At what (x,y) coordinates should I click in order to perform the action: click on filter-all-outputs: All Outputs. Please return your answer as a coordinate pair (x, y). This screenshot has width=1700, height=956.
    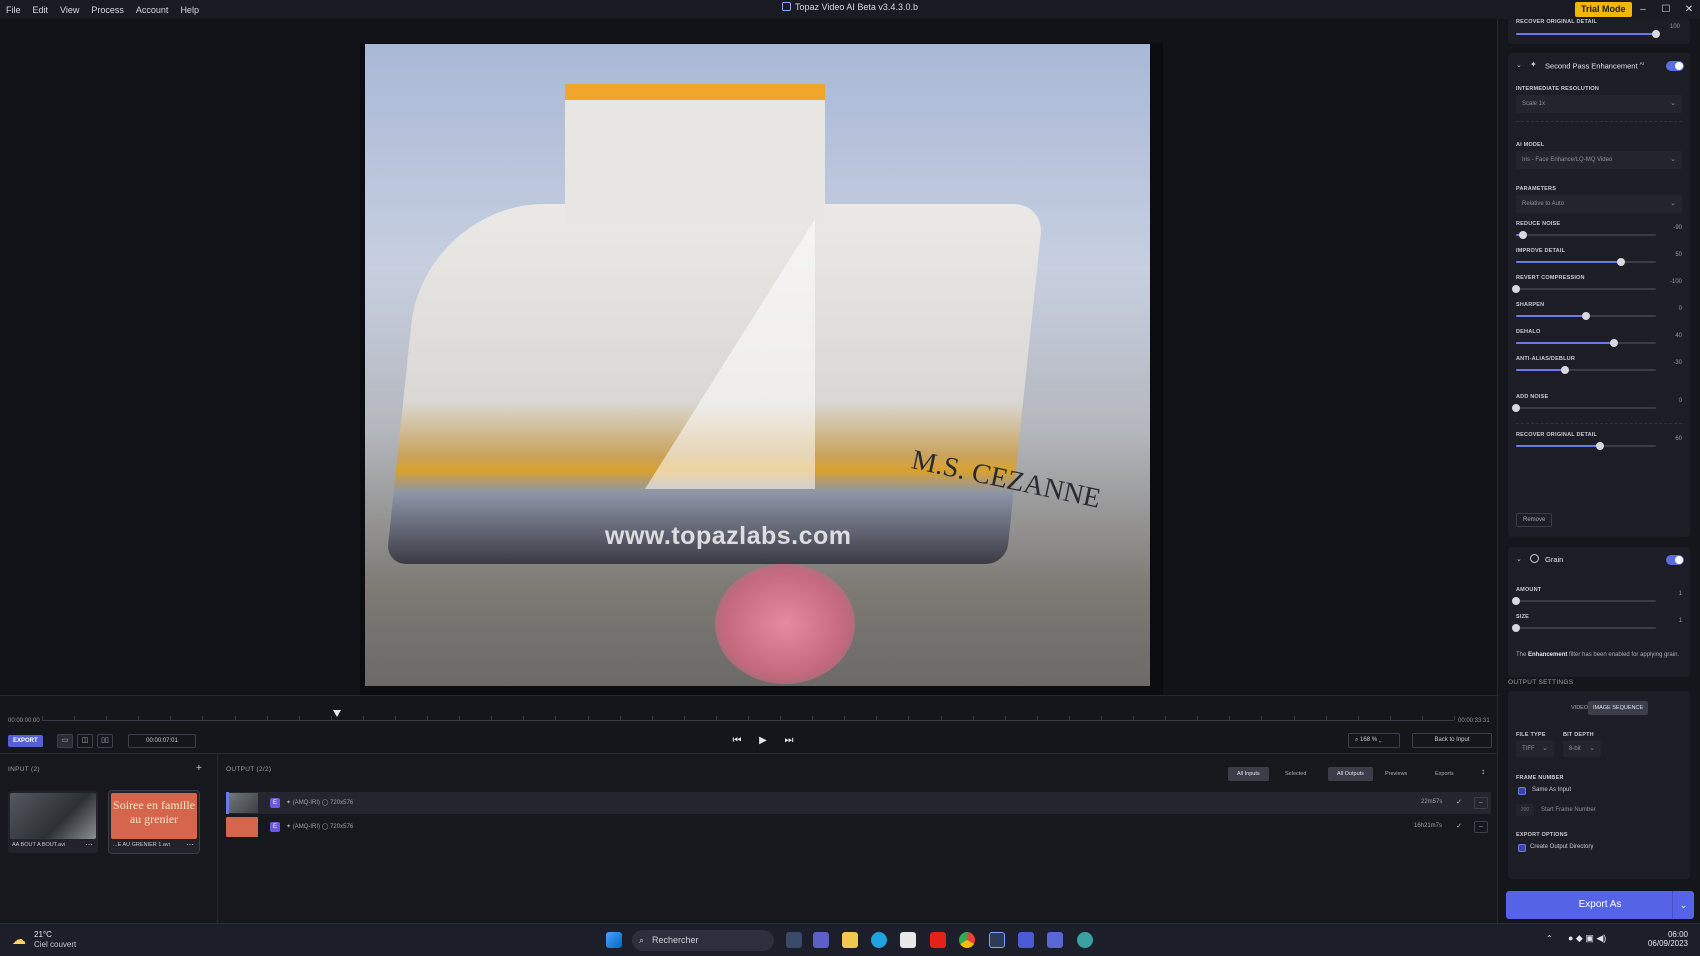
    Looking at the image, I should click on (1350, 774).